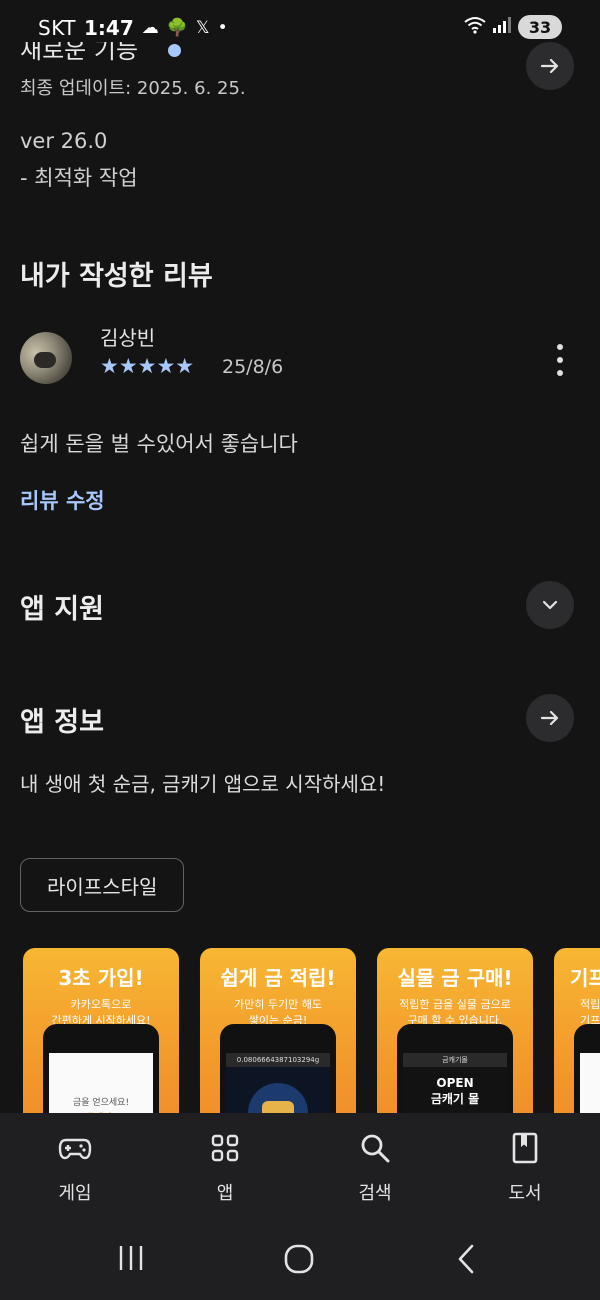 This screenshot has height=1300, width=600. I want to click on book-icon, so click(525, 1148).